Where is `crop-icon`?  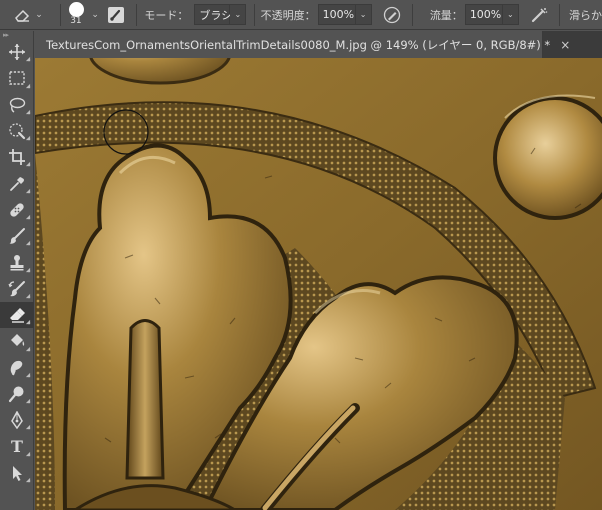
crop-icon is located at coordinates (17, 157).